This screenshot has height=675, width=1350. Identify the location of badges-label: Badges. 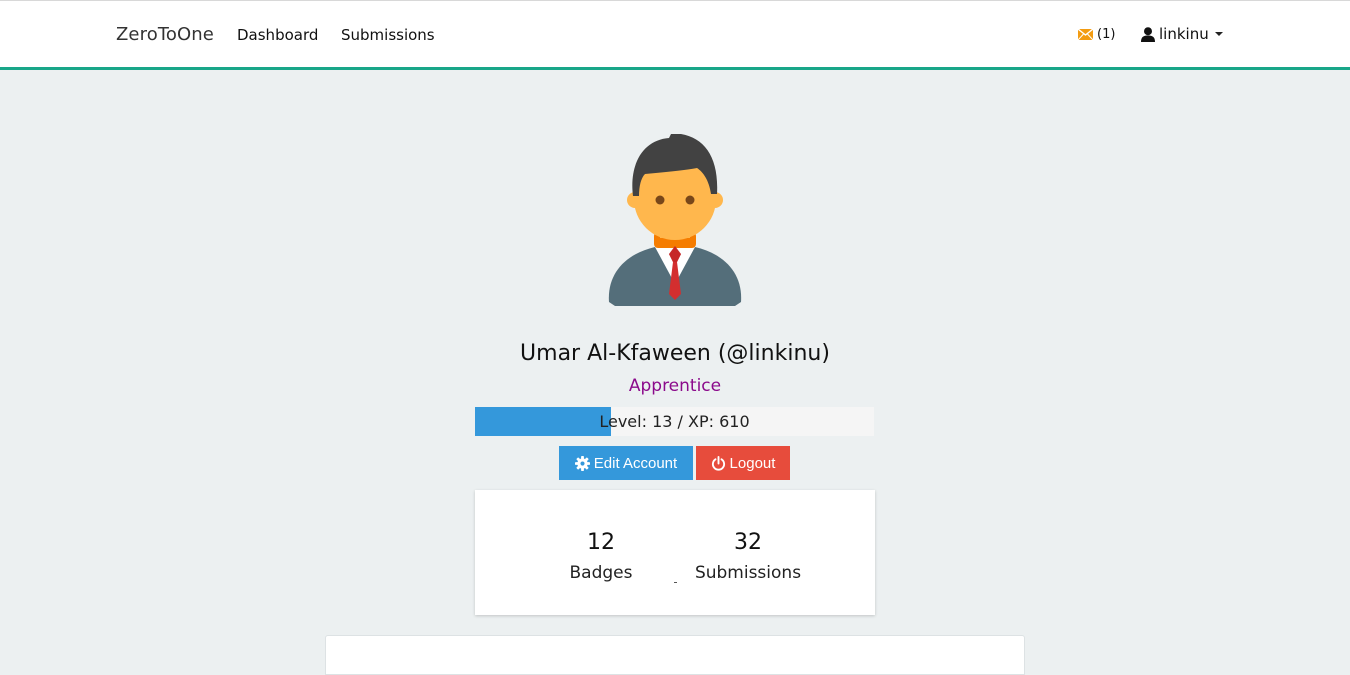
(601, 573).